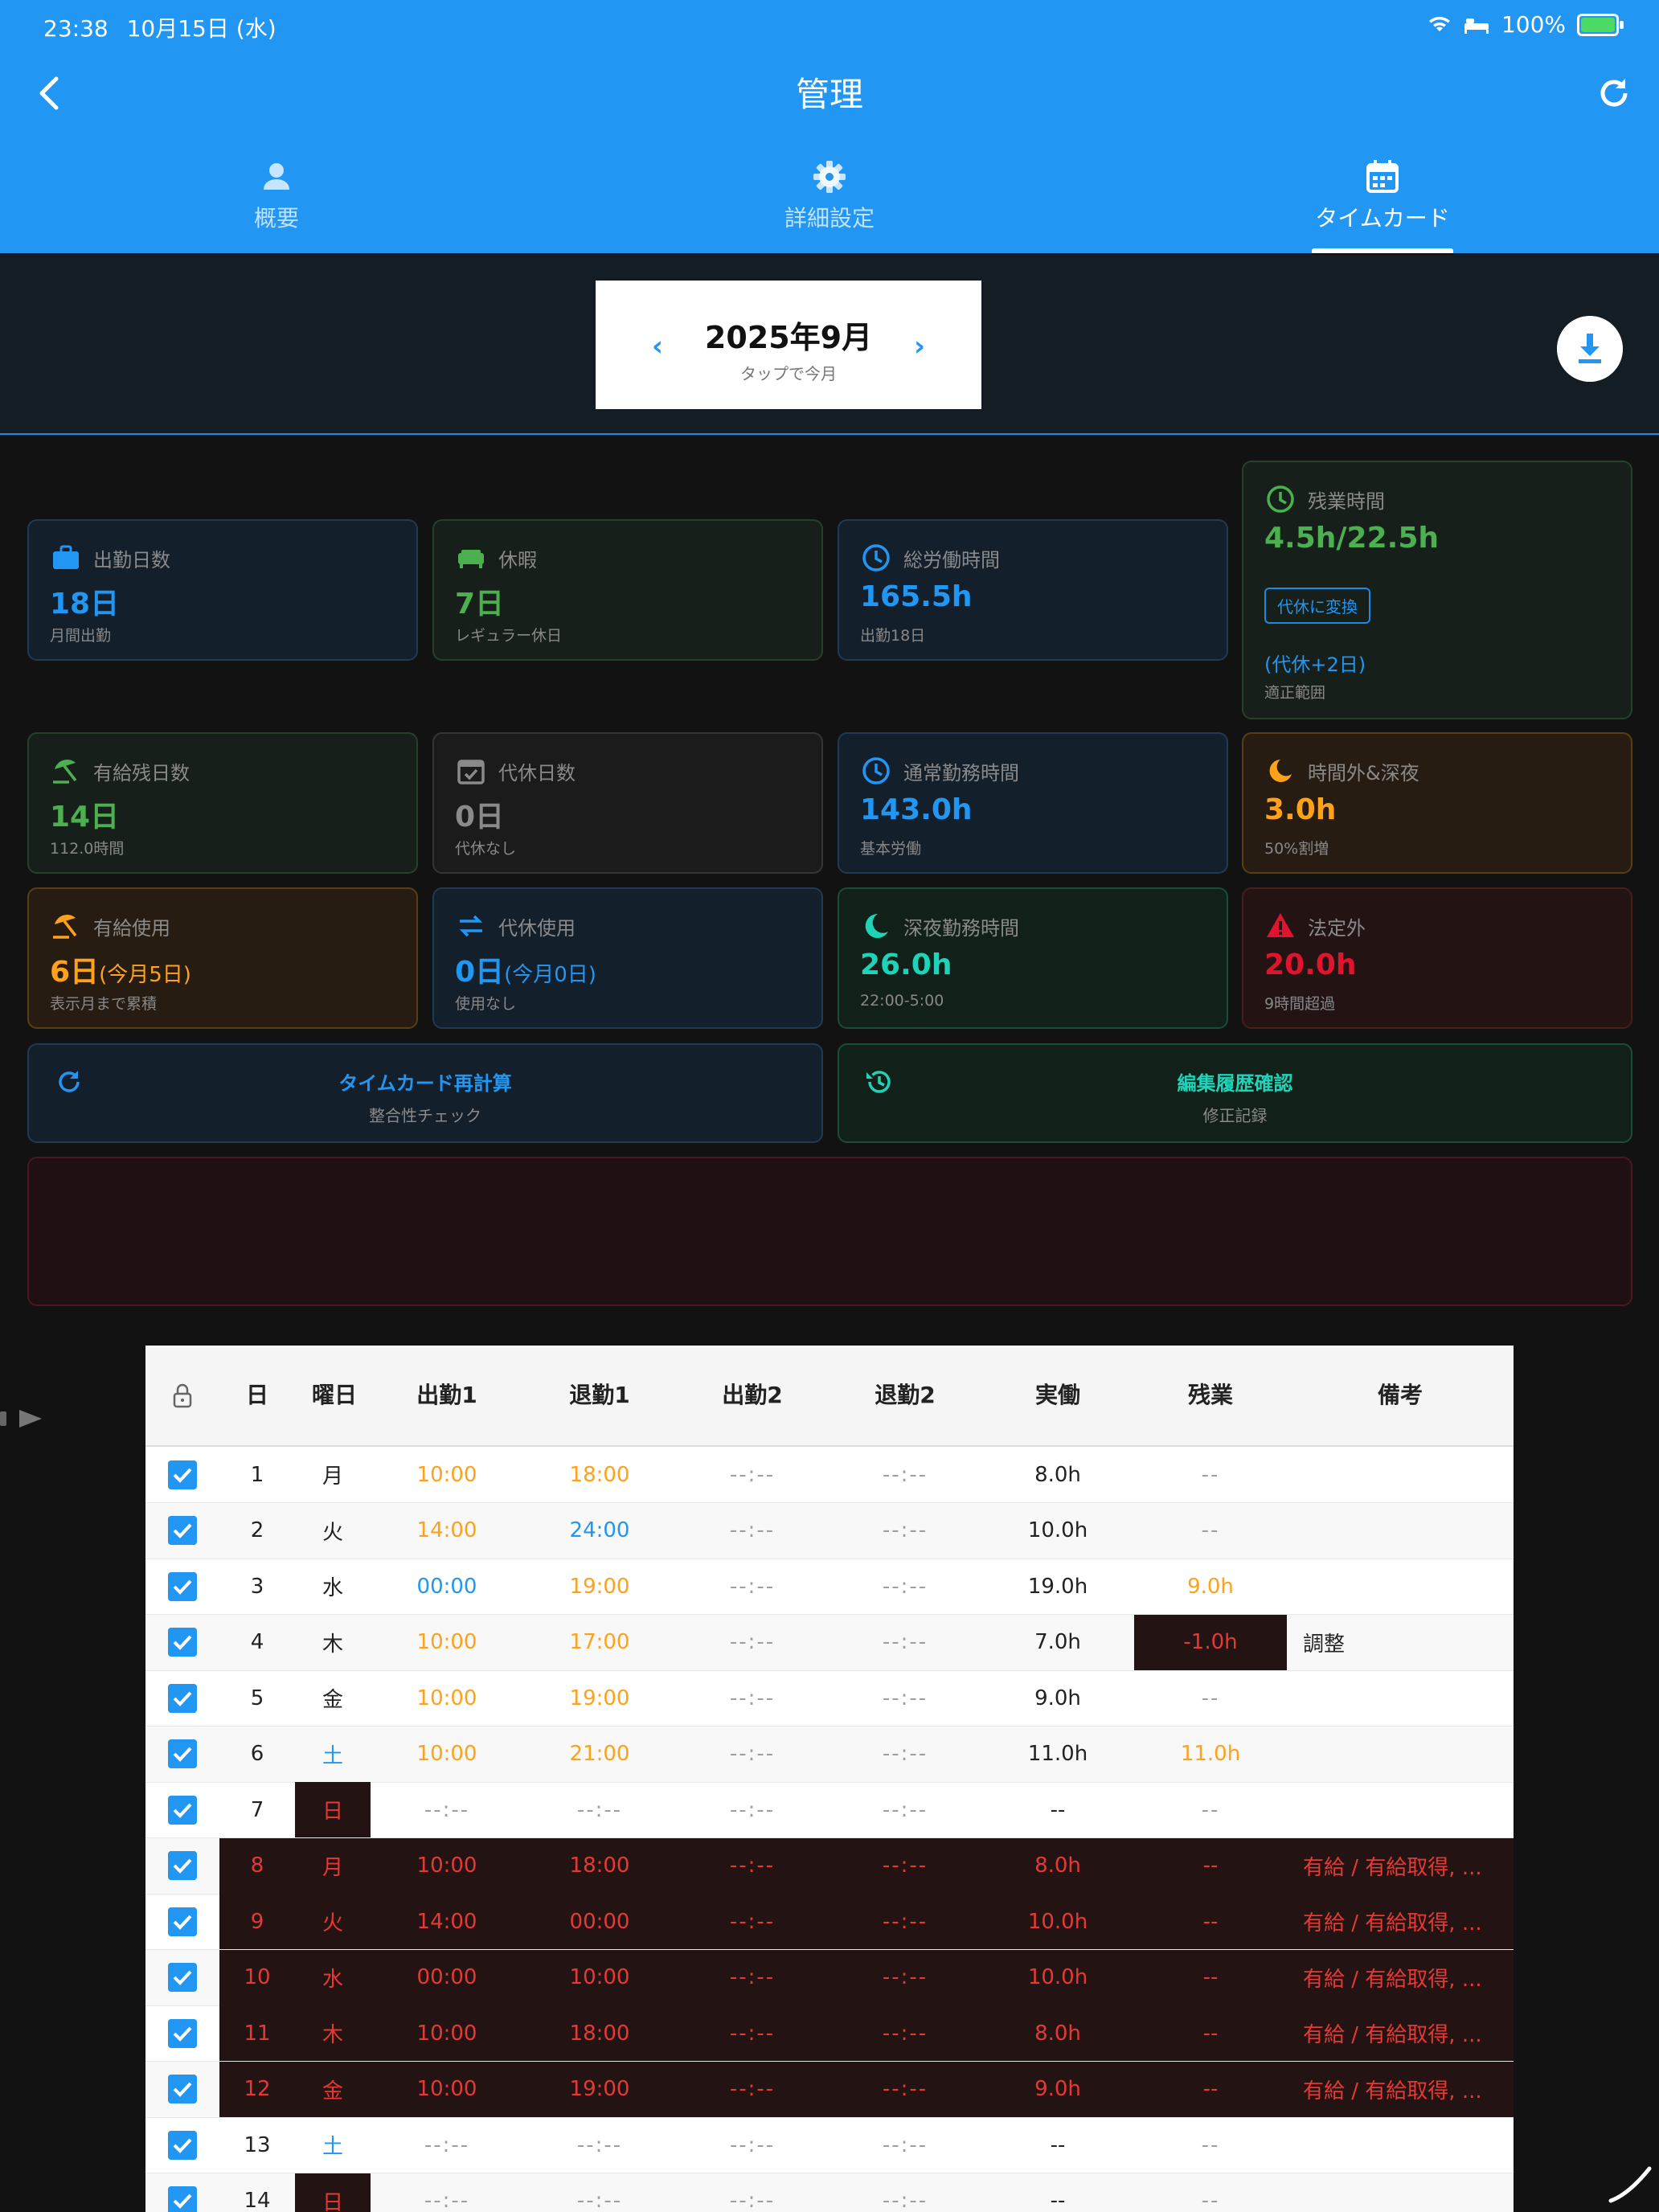  Describe the element at coordinates (829, 1642) in the screenshot. I see `table-row: 4 木 10:00 17:00 --:-- --:-- 7.0h -1.0h 調整` at that location.